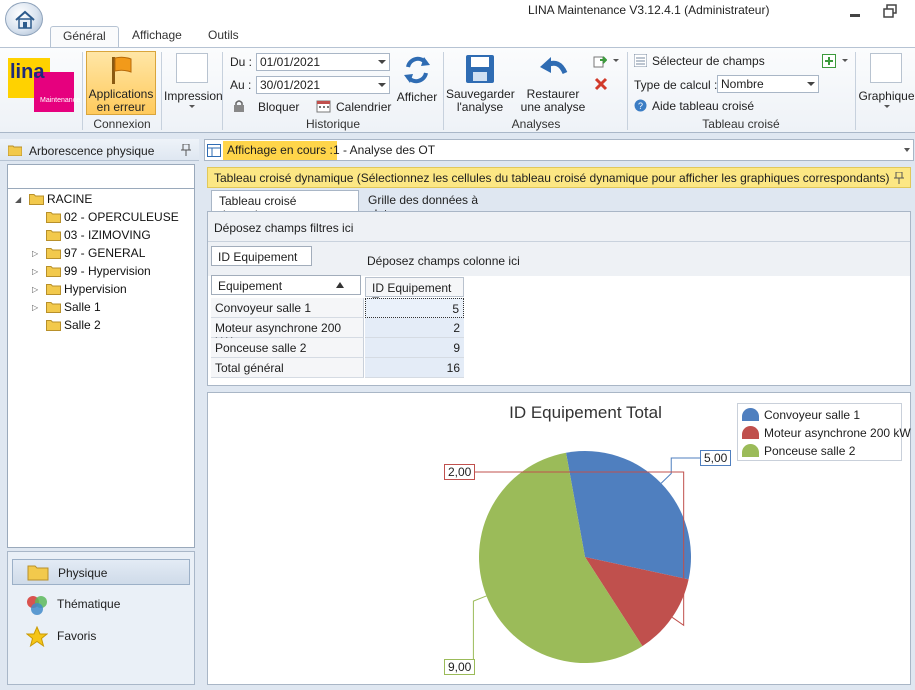 The image size is (915, 690). I want to click on date-du-value: 01/01/2021, so click(290, 62).